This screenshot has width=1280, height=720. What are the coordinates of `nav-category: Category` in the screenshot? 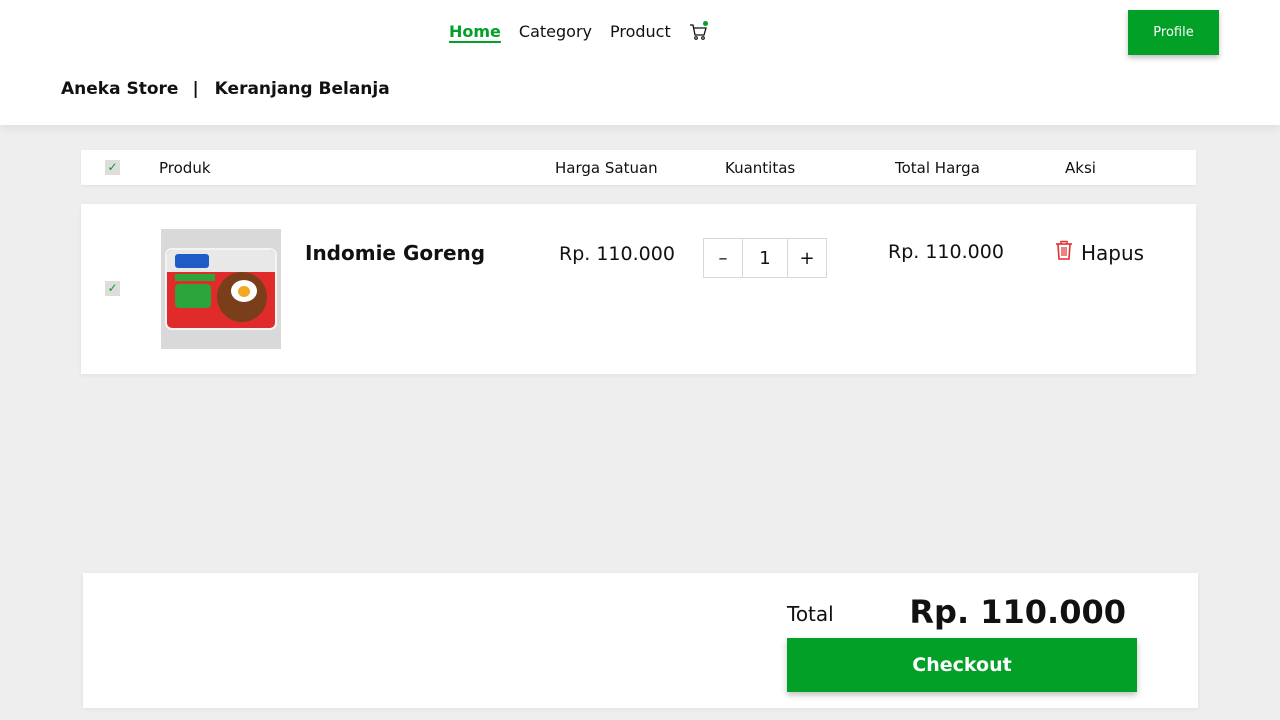 It's located at (555, 31).